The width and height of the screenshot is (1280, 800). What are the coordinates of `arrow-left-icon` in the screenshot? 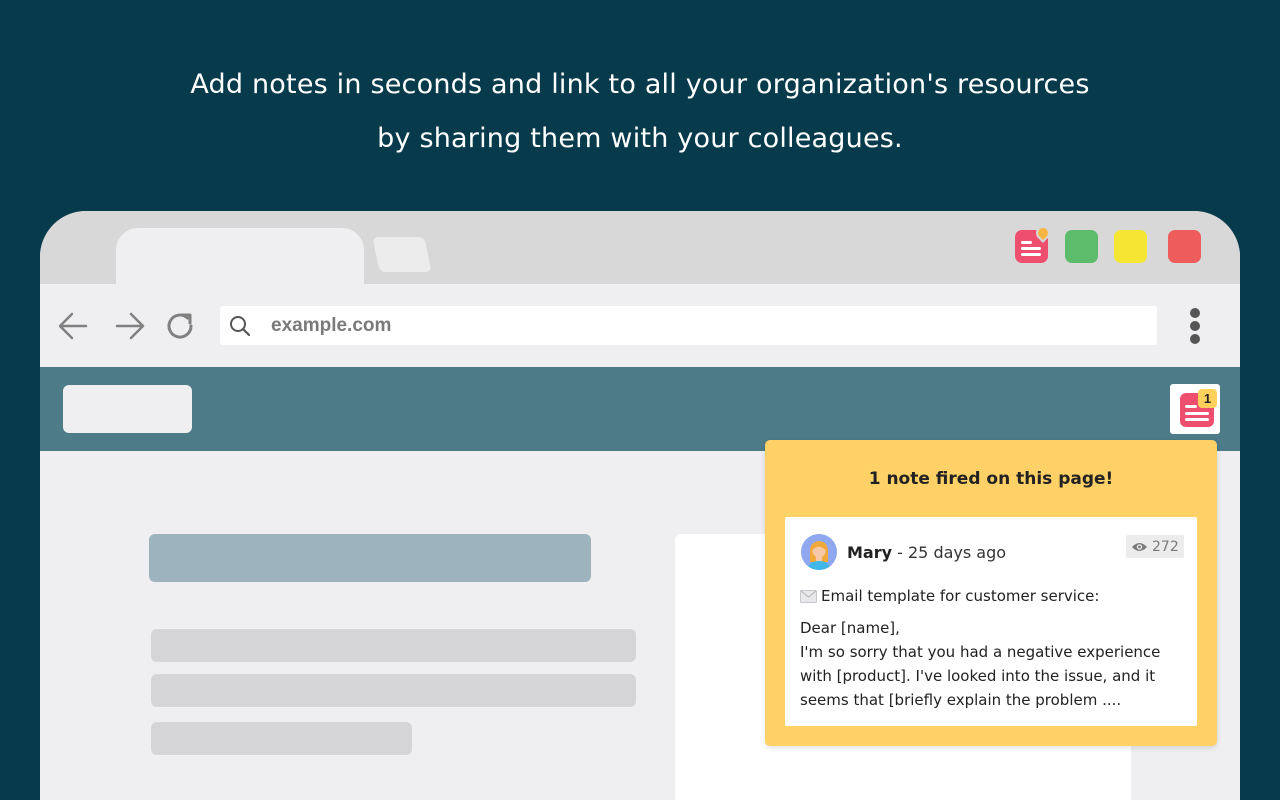 It's located at (73, 326).